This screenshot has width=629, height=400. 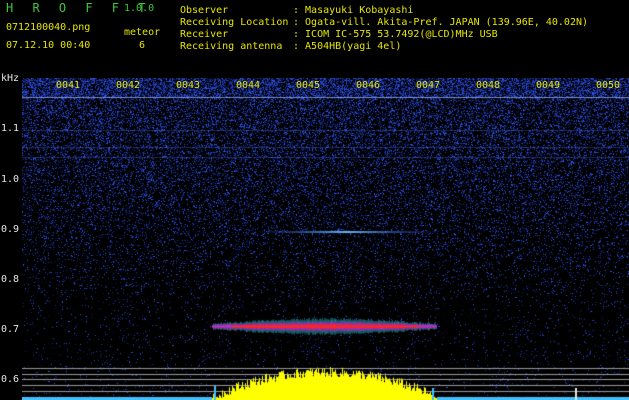 I want to click on x-tick-label: 0046, so click(x=368, y=85).